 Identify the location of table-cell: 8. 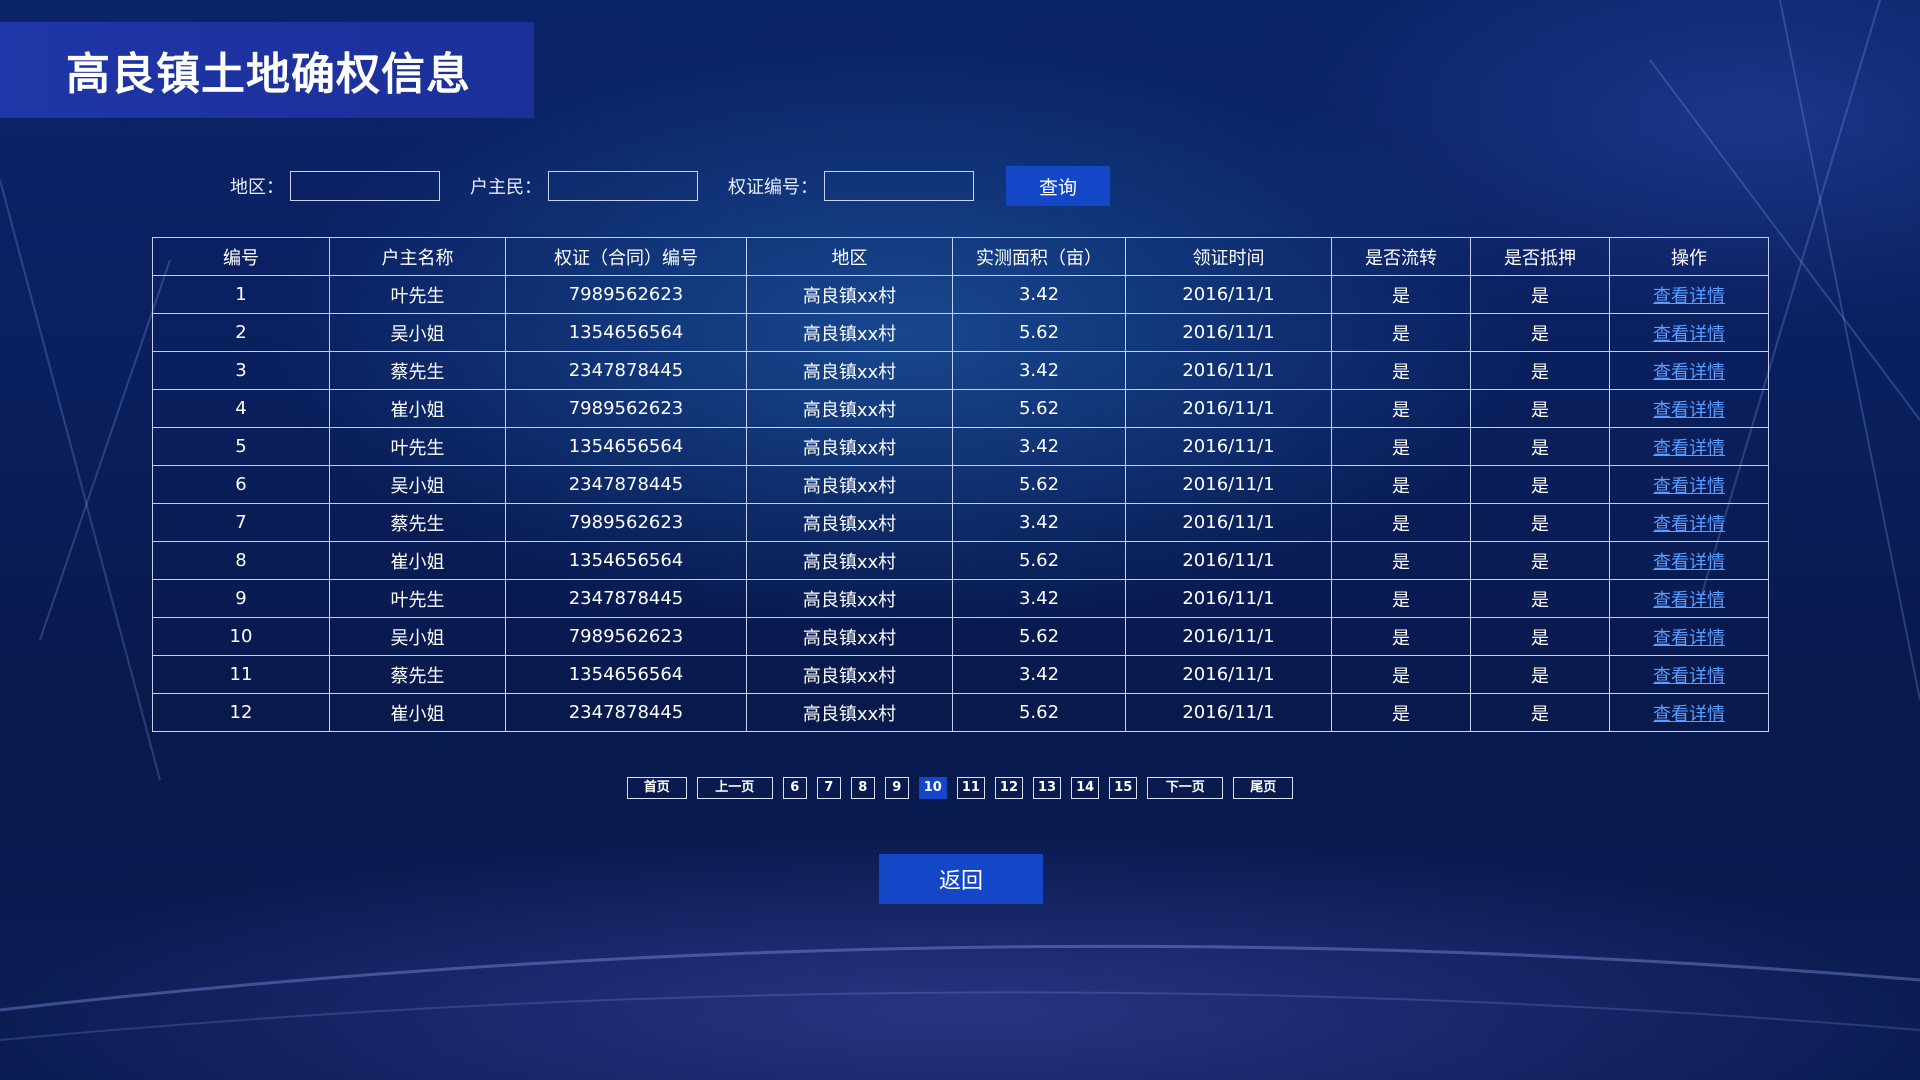
(241, 560).